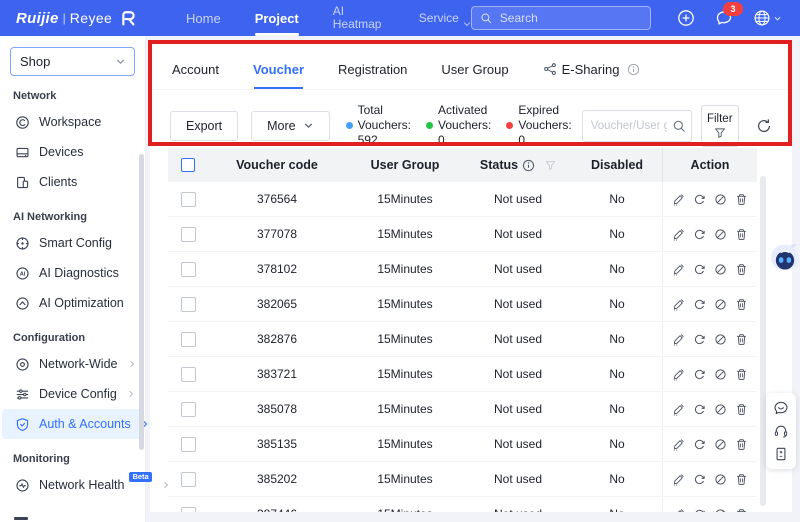 Image resolution: width=800 pixels, height=522 pixels. I want to click on select-all-checkbox, so click(188, 165).